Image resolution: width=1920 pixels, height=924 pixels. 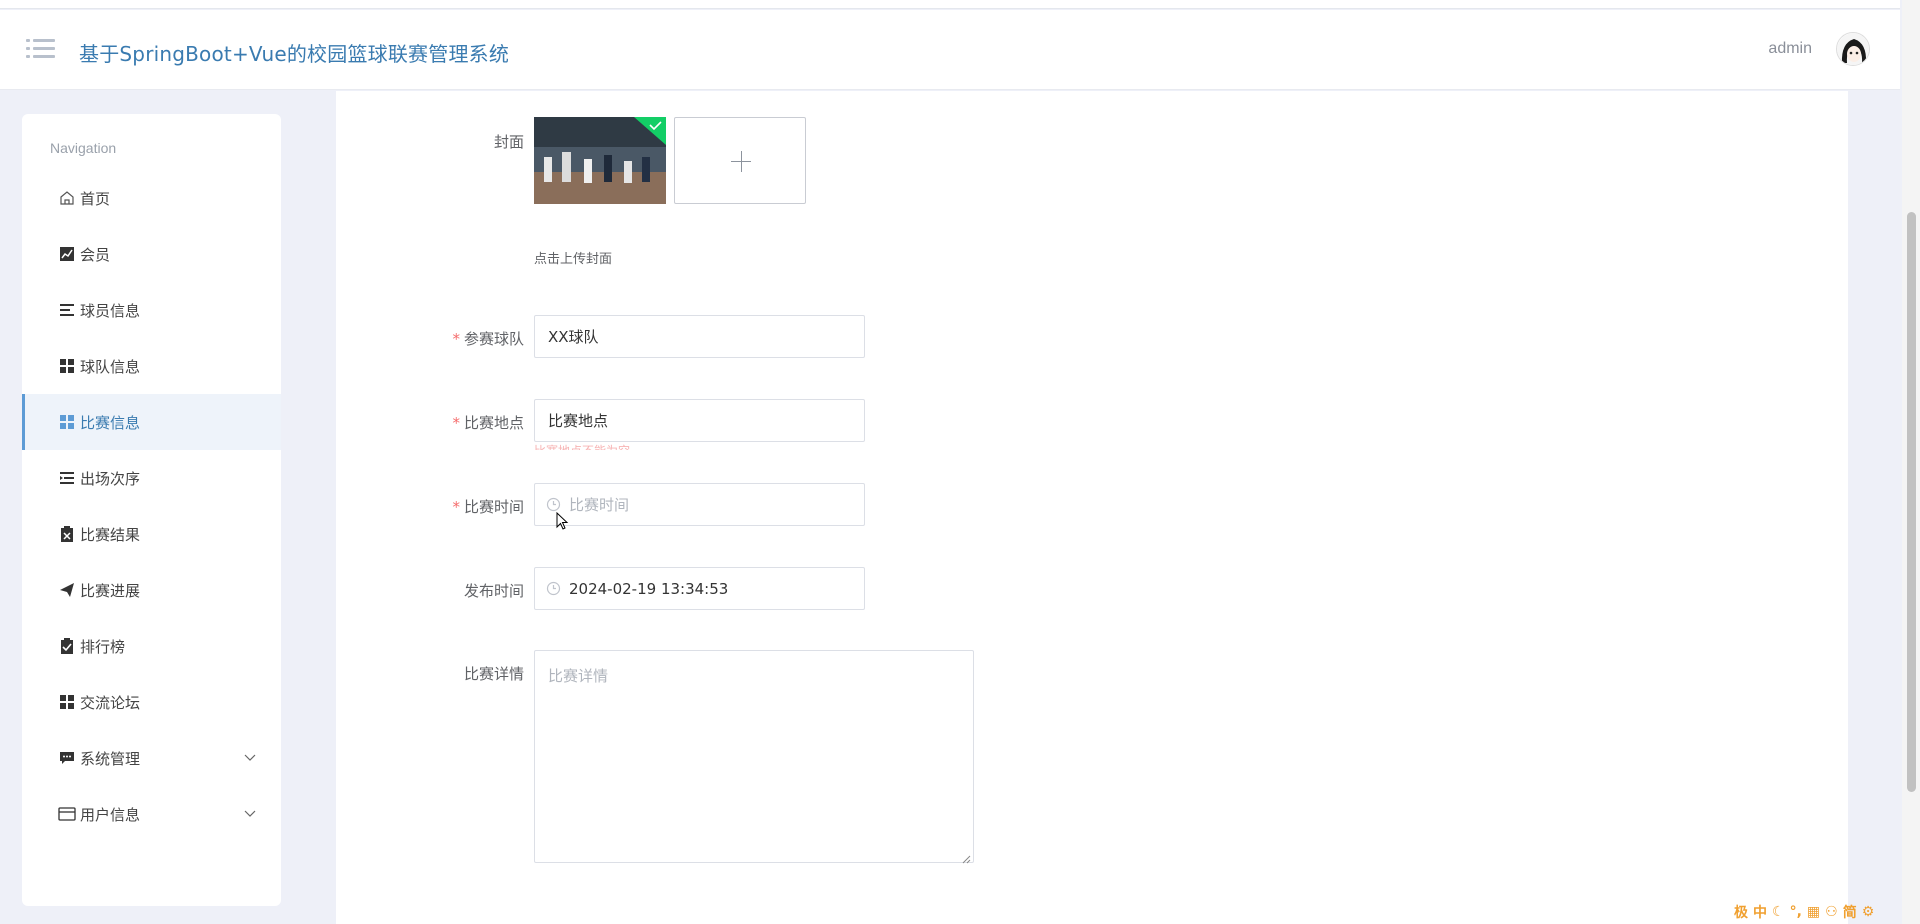 I want to click on sidebar-item-label: 球队信息, so click(x=110, y=366).